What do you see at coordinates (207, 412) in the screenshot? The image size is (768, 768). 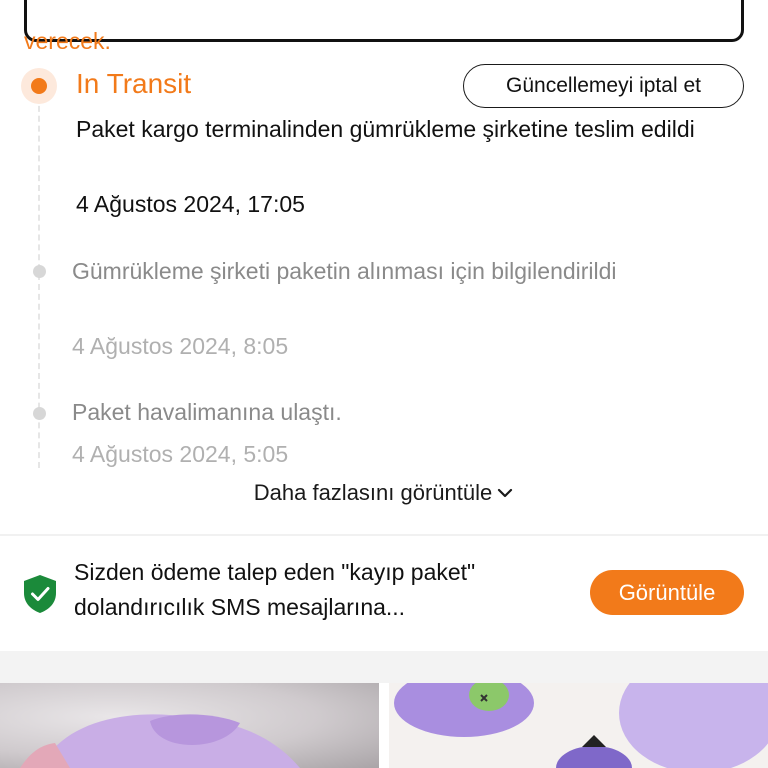 I see `timeline-event-description: Paket havalimanına ulaştı.` at bounding box center [207, 412].